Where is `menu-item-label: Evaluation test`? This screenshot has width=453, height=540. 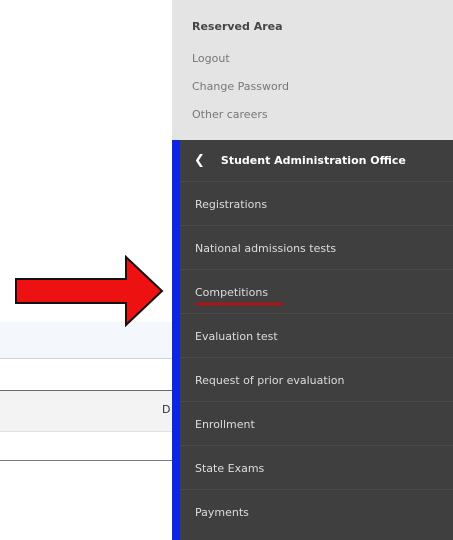 menu-item-label: Evaluation test is located at coordinates (236, 336).